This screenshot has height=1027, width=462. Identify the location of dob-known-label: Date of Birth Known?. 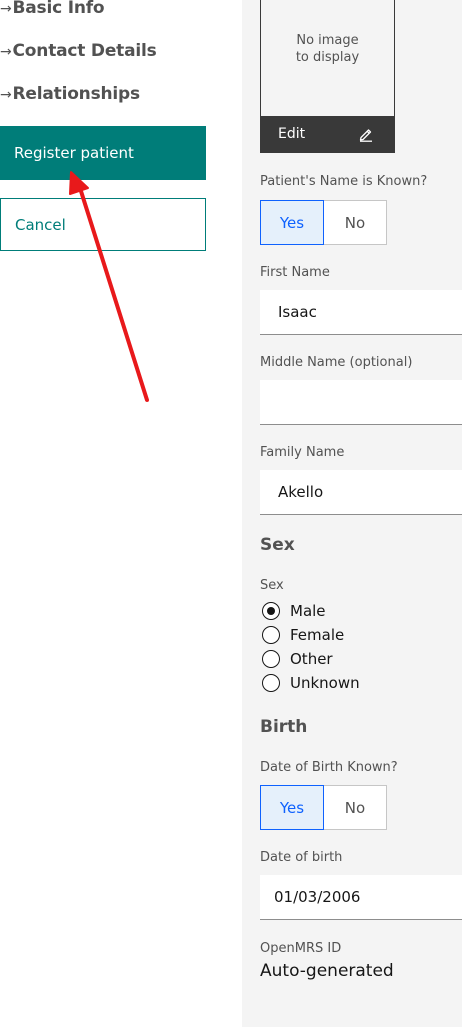
(329, 767).